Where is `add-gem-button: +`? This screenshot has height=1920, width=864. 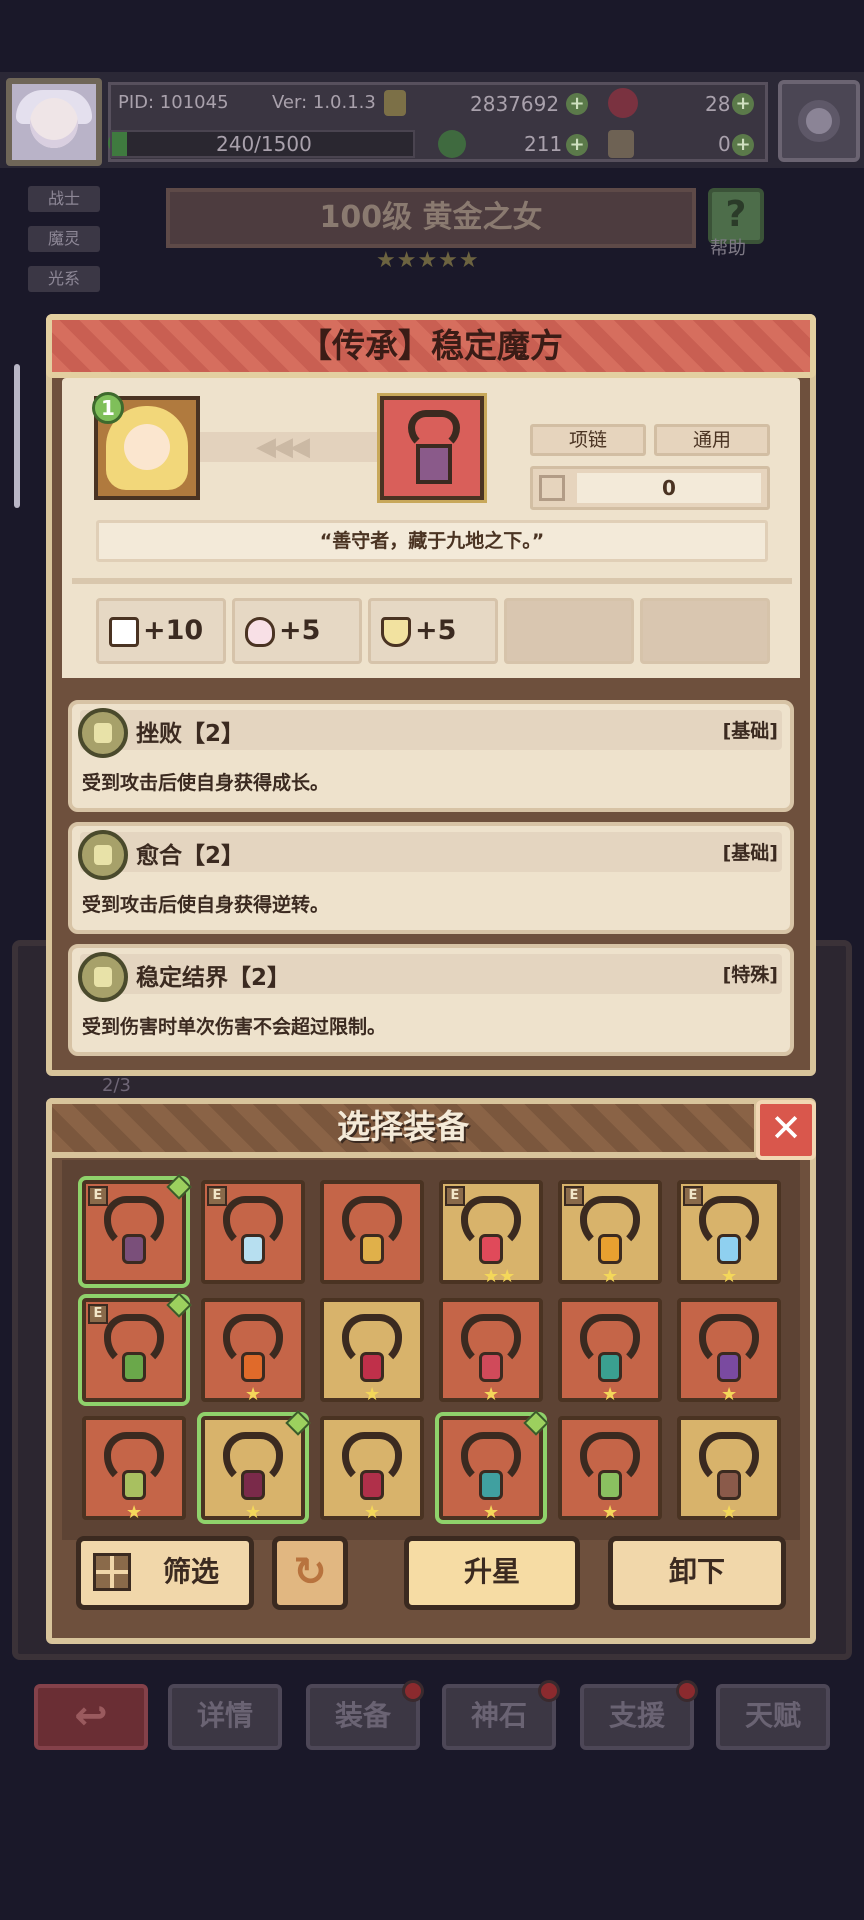
add-gem-button: + is located at coordinates (743, 104).